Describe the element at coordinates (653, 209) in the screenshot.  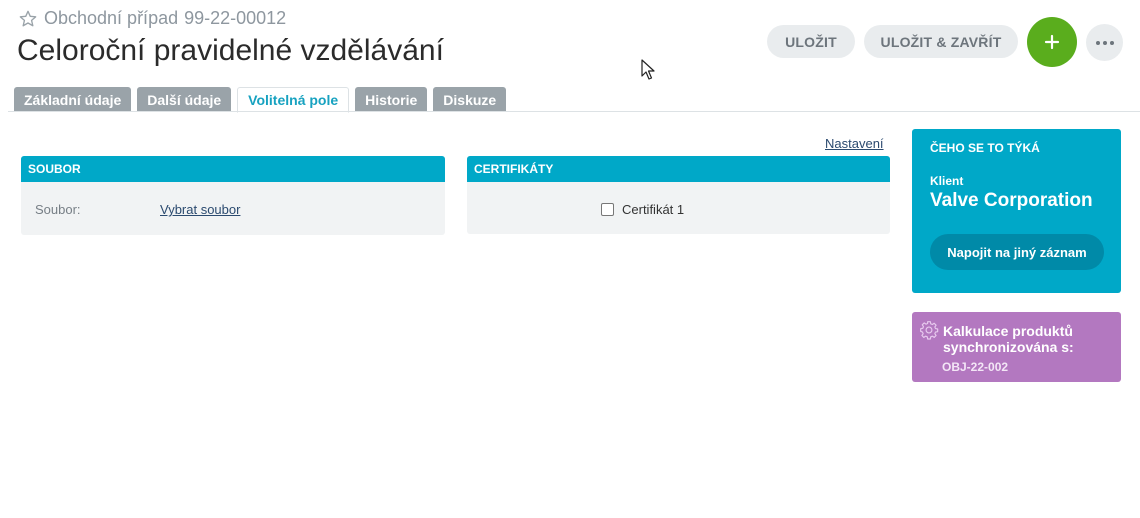
I see `certificate-1-label: Certifikát 1` at that location.